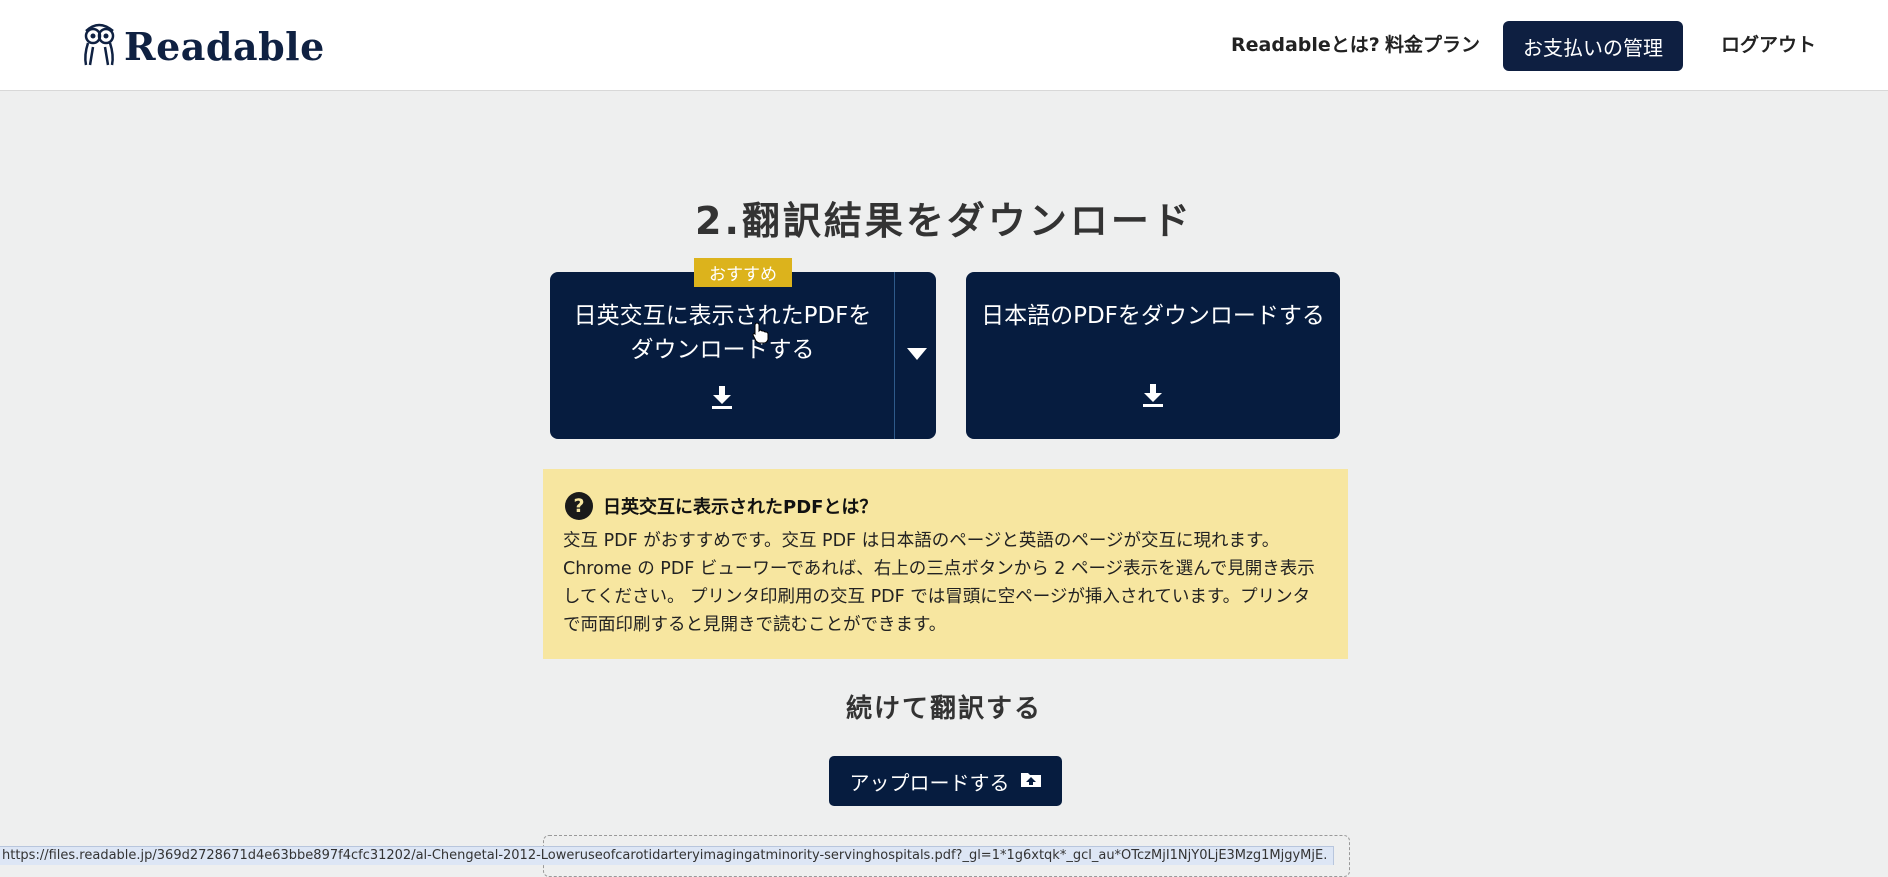 The image size is (1888, 877). Describe the element at coordinates (943, 709) in the screenshot. I see `continue-translate-heading: 続けて翻訳する` at that location.